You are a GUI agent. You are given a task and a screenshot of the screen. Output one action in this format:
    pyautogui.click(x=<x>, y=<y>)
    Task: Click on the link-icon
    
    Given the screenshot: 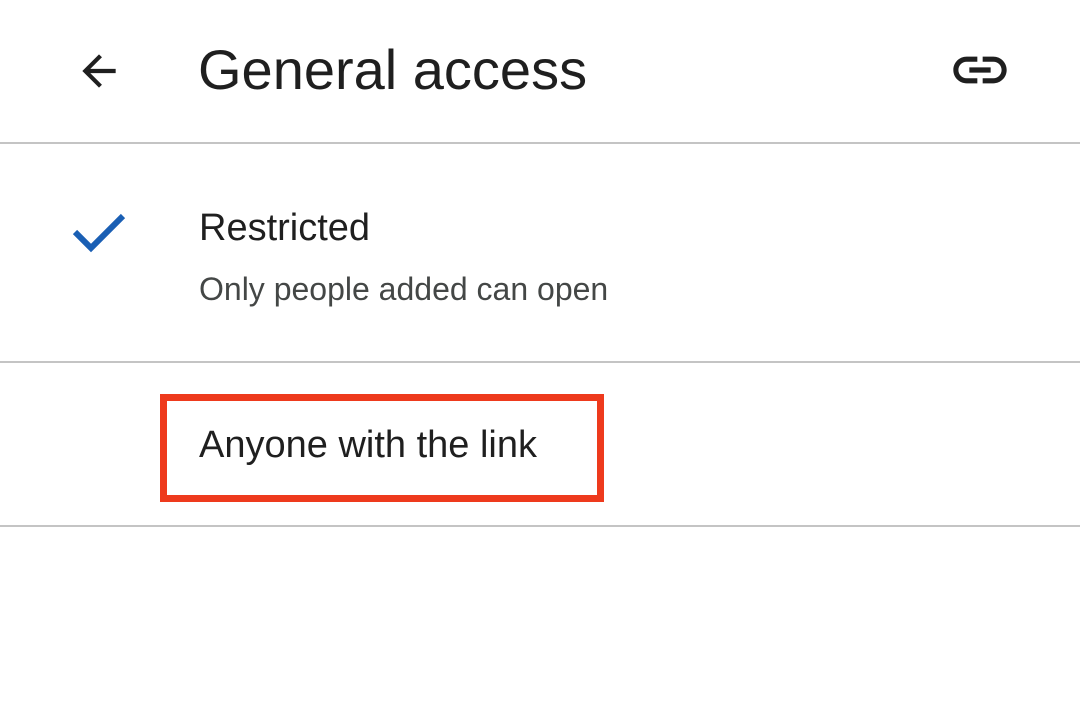 What is the action you would take?
    pyautogui.click(x=980, y=70)
    